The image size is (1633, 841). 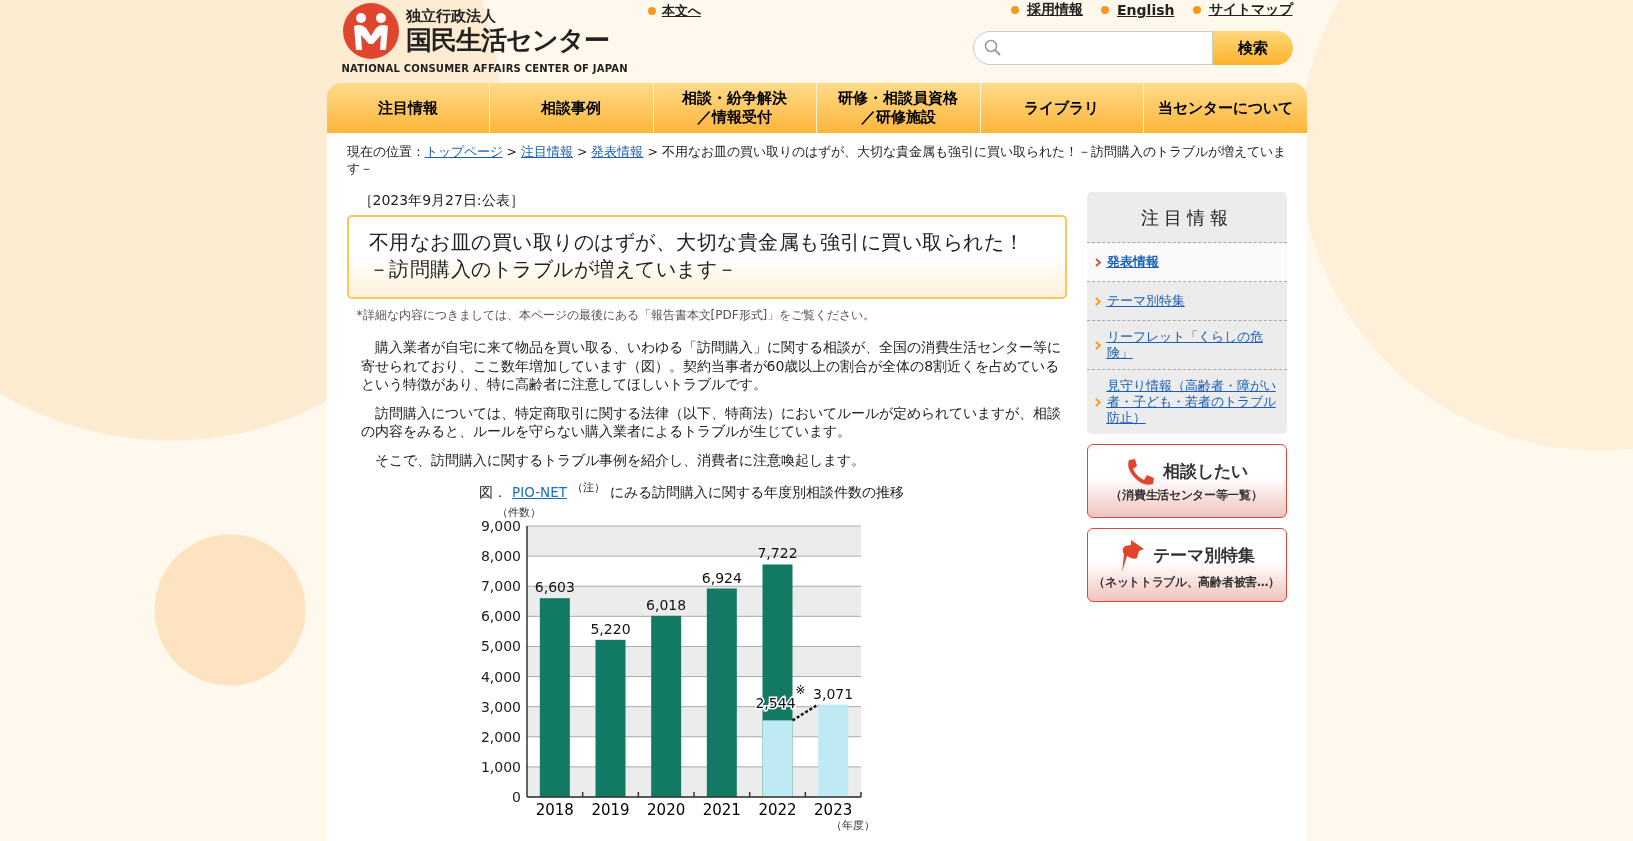 I want to click on header-link: 採用情報, so click(x=1047, y=10).